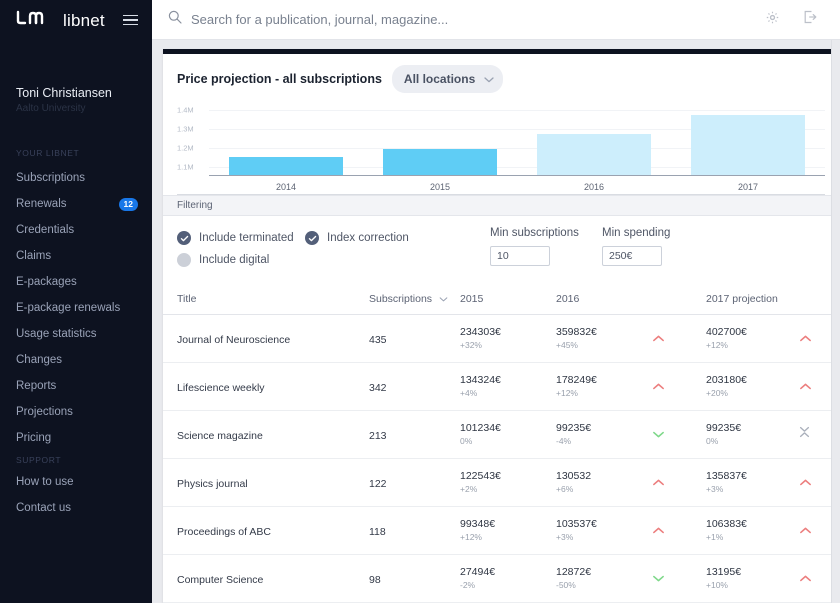 This screenshot has height=603, width=840. What do you see at coordinates (48, 153) in the screenshot?
I see `nav-section-your-libnet-label: YOUR LIBNET` at bounding box center [48, 153].